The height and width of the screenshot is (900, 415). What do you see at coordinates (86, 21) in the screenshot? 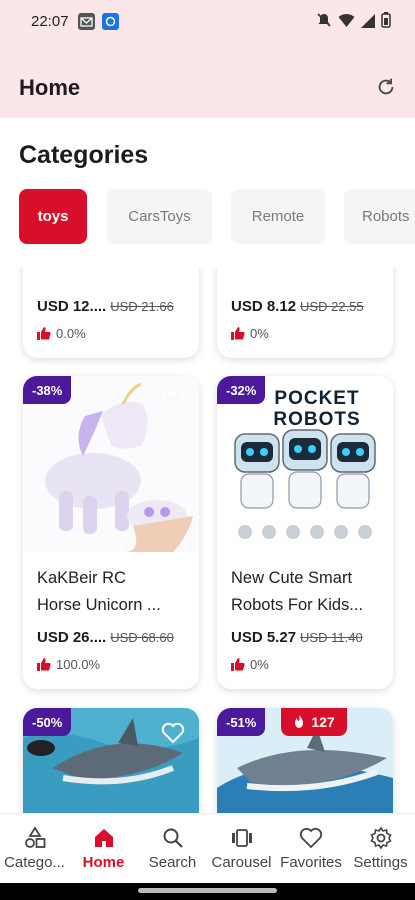
I see `mail-notification-icon` at bounding box center [86, 21].